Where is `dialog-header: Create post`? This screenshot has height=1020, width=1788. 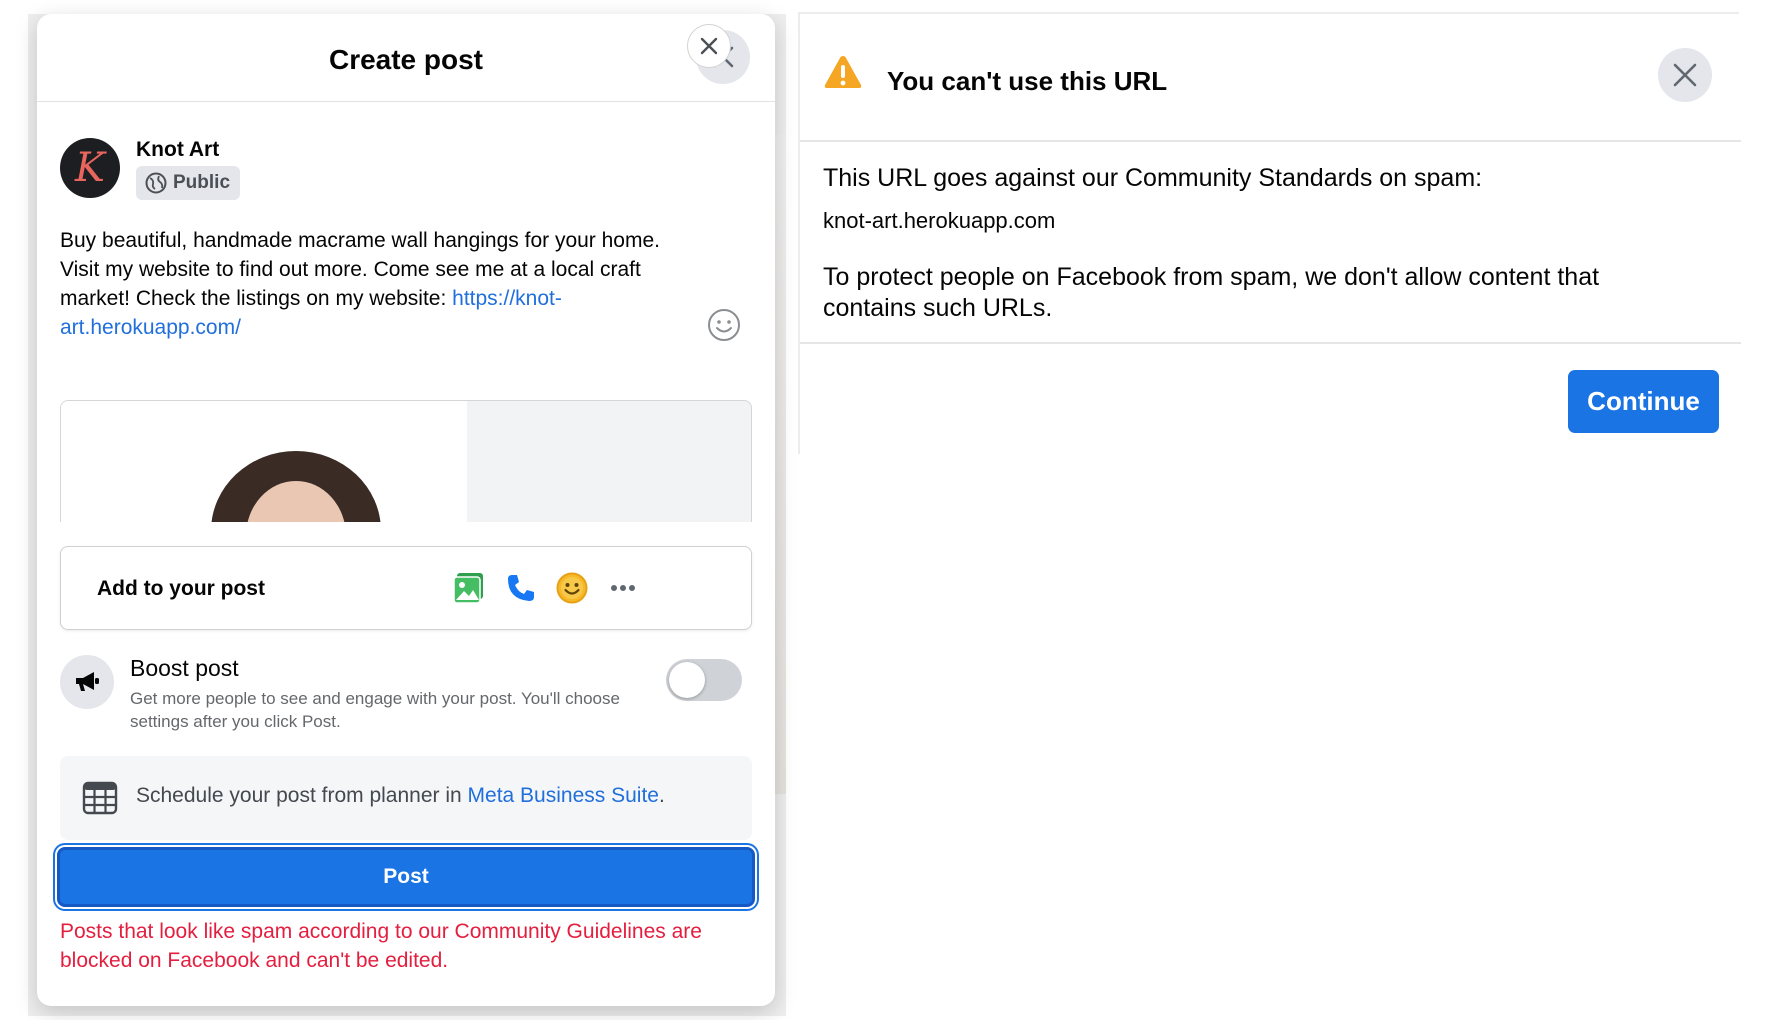 dialog-header: Create post is located at coordinates (406, 58).